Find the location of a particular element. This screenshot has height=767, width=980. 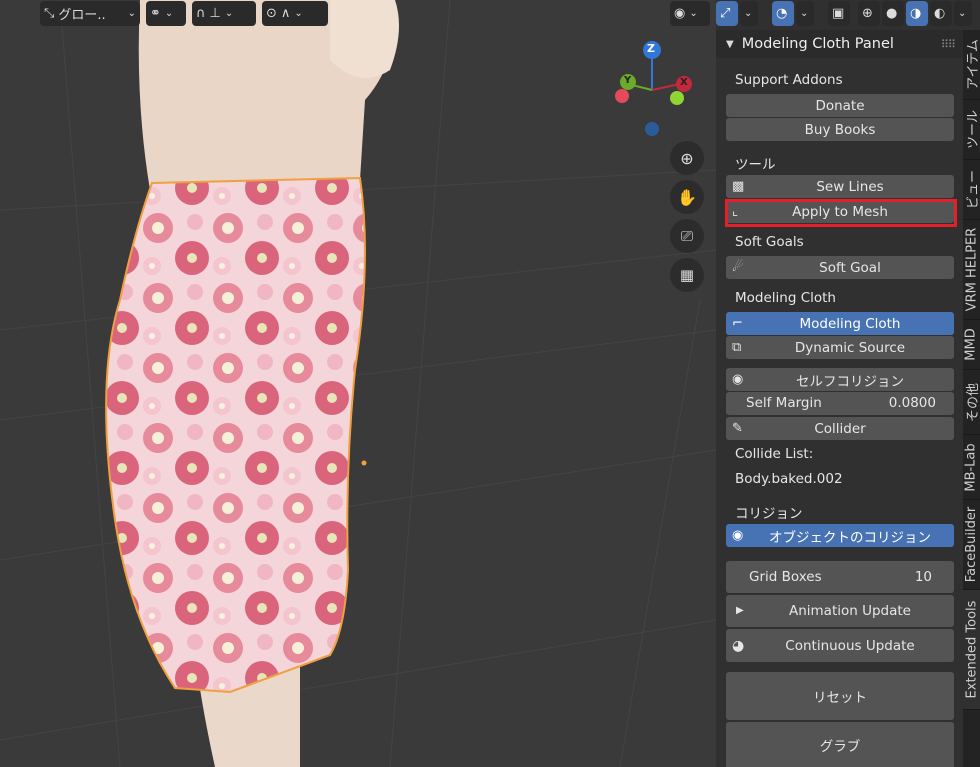

dynamic-source-button: ⧉ Dynamic Source is located at coordinates (840, 347).